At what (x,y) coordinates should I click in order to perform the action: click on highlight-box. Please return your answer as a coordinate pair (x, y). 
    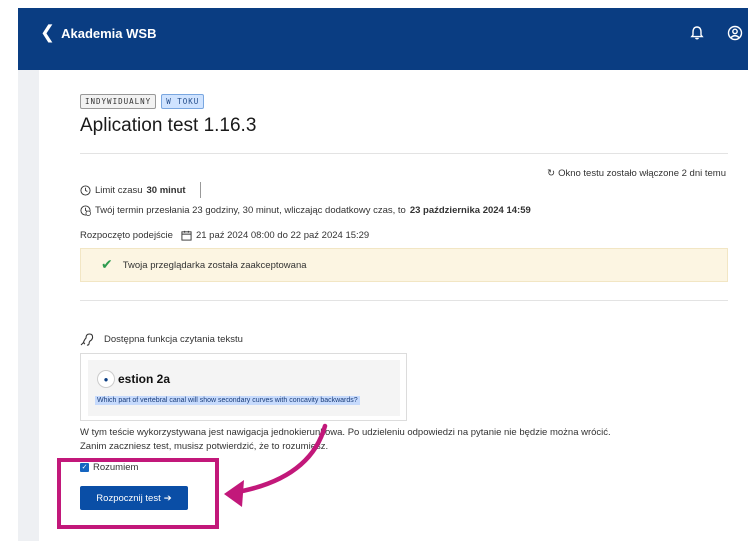
    Looking at the image, I should click on (138, 493).